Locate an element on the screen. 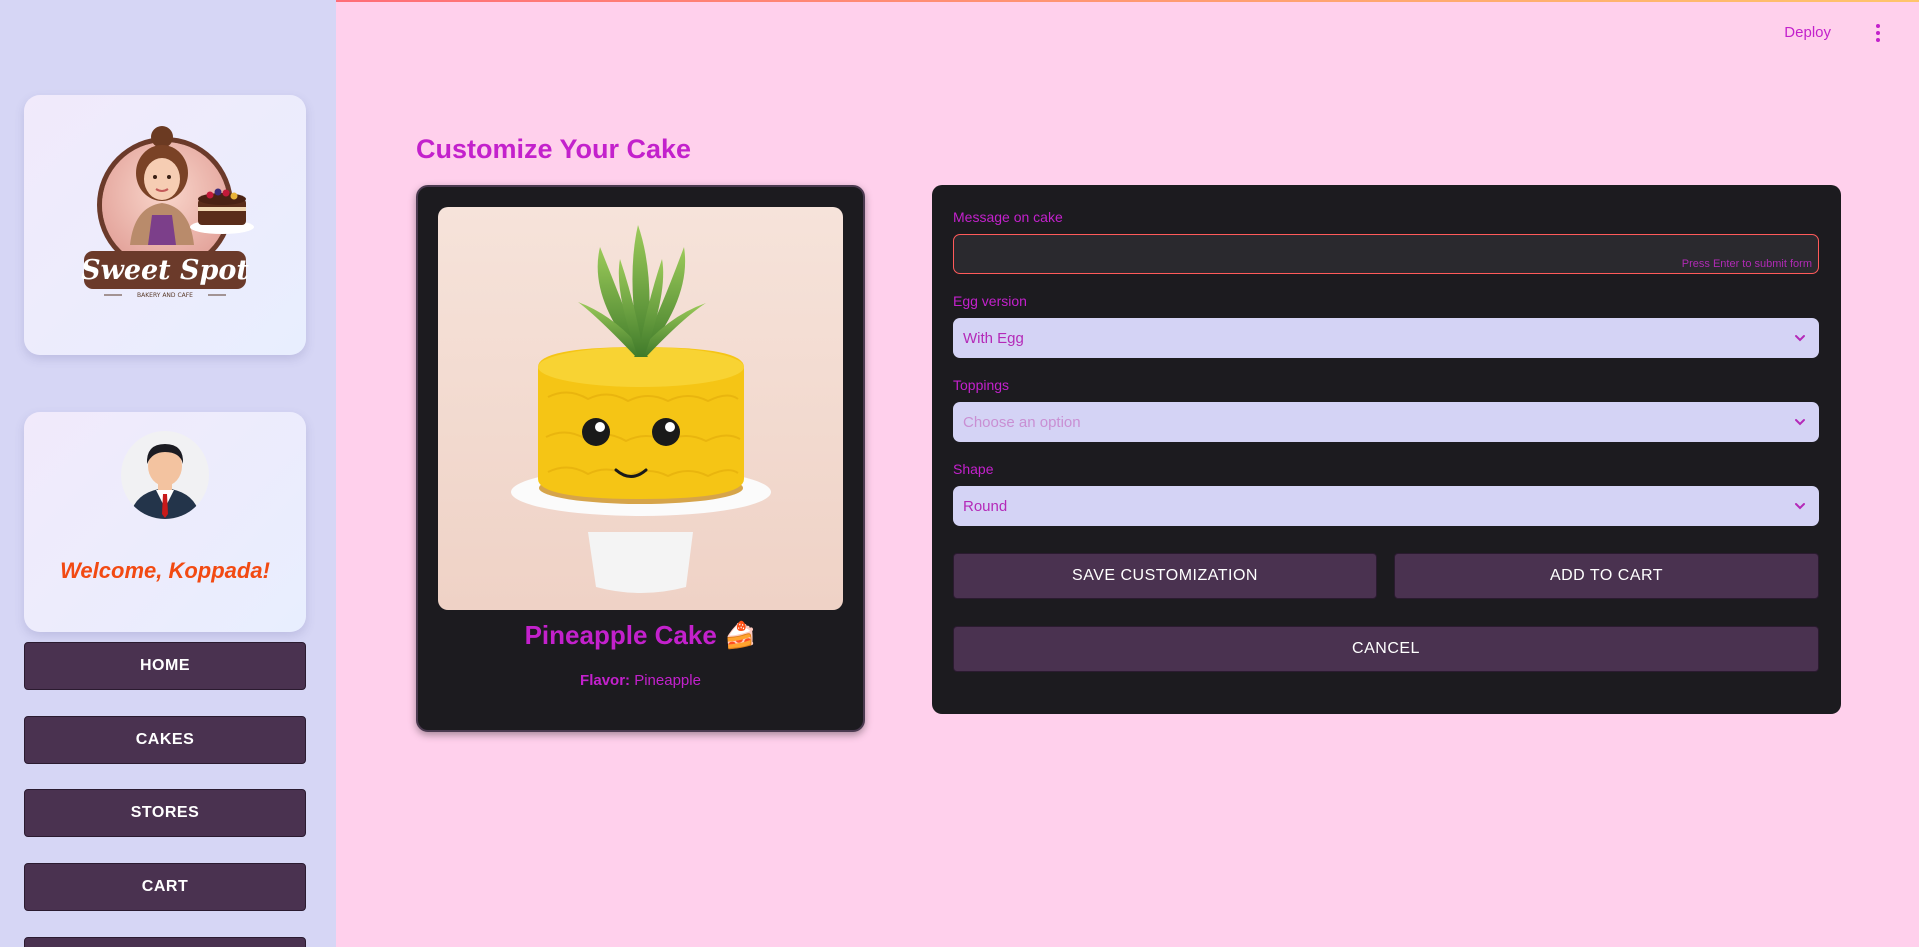 The height and width of the screenshot is (947, 1919). page-title: Customize Your Cake is located at coordinates (554, 149).